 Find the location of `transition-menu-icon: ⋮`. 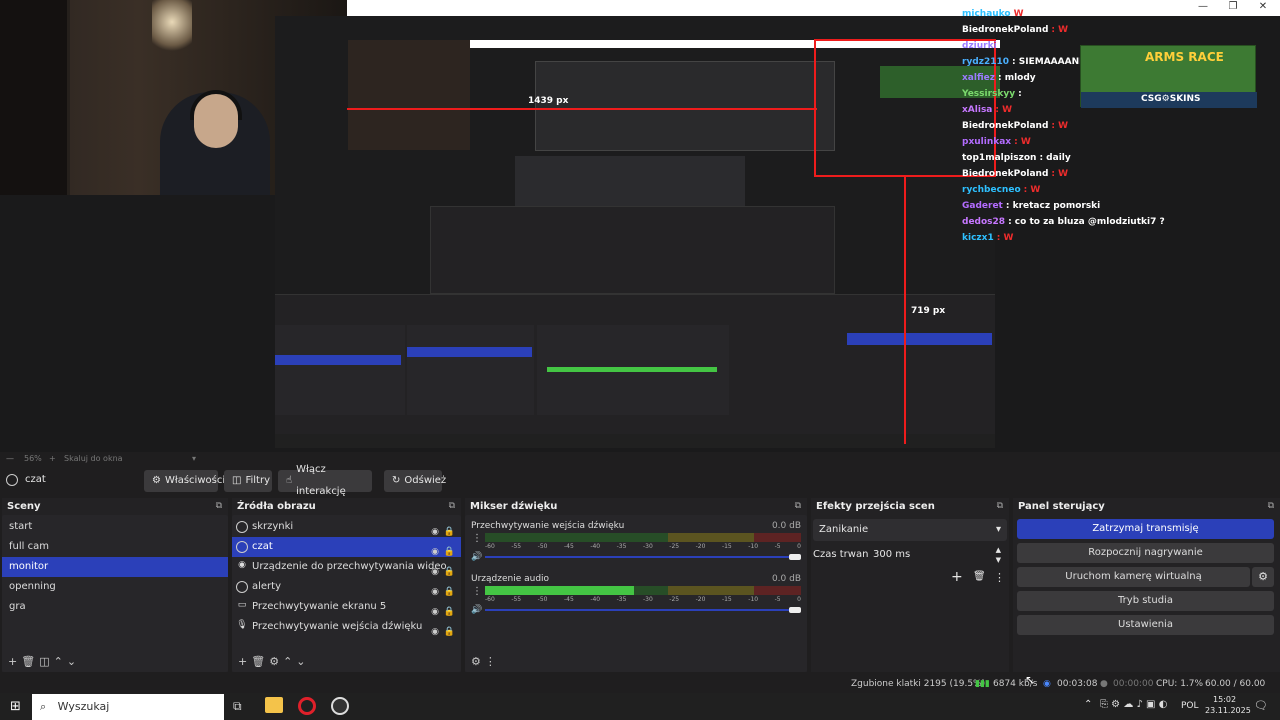

transition-menu-icon: ⋮ is located at coordinates (999, 577).